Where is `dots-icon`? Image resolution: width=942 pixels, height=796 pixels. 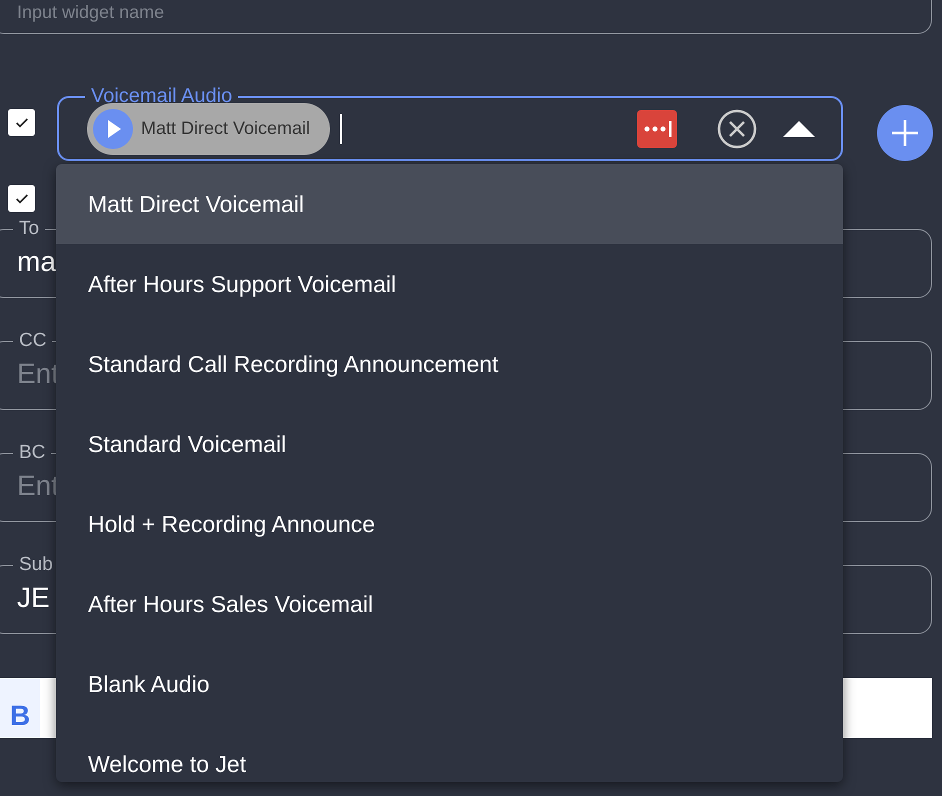
dots-icon is located at coordinates (657, 129).